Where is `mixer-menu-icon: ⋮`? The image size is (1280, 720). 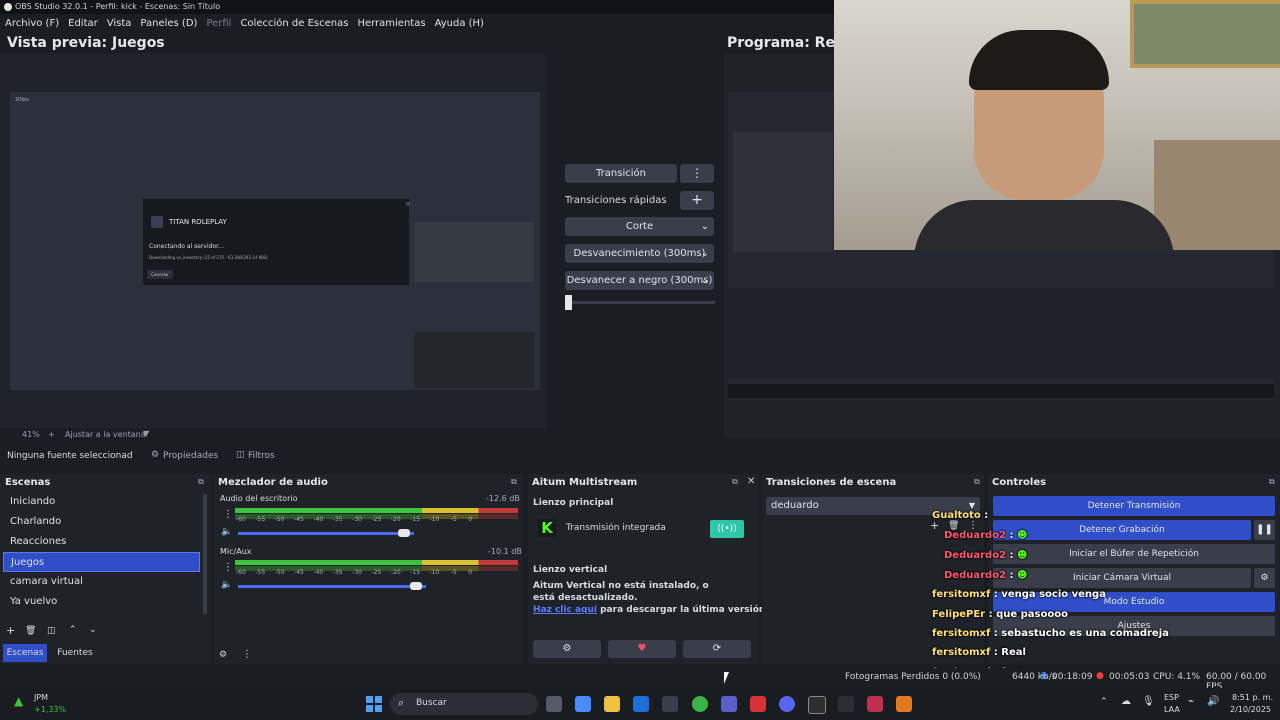
mixer-menu-icon: ⋮ is located at coordinates (247, 654).